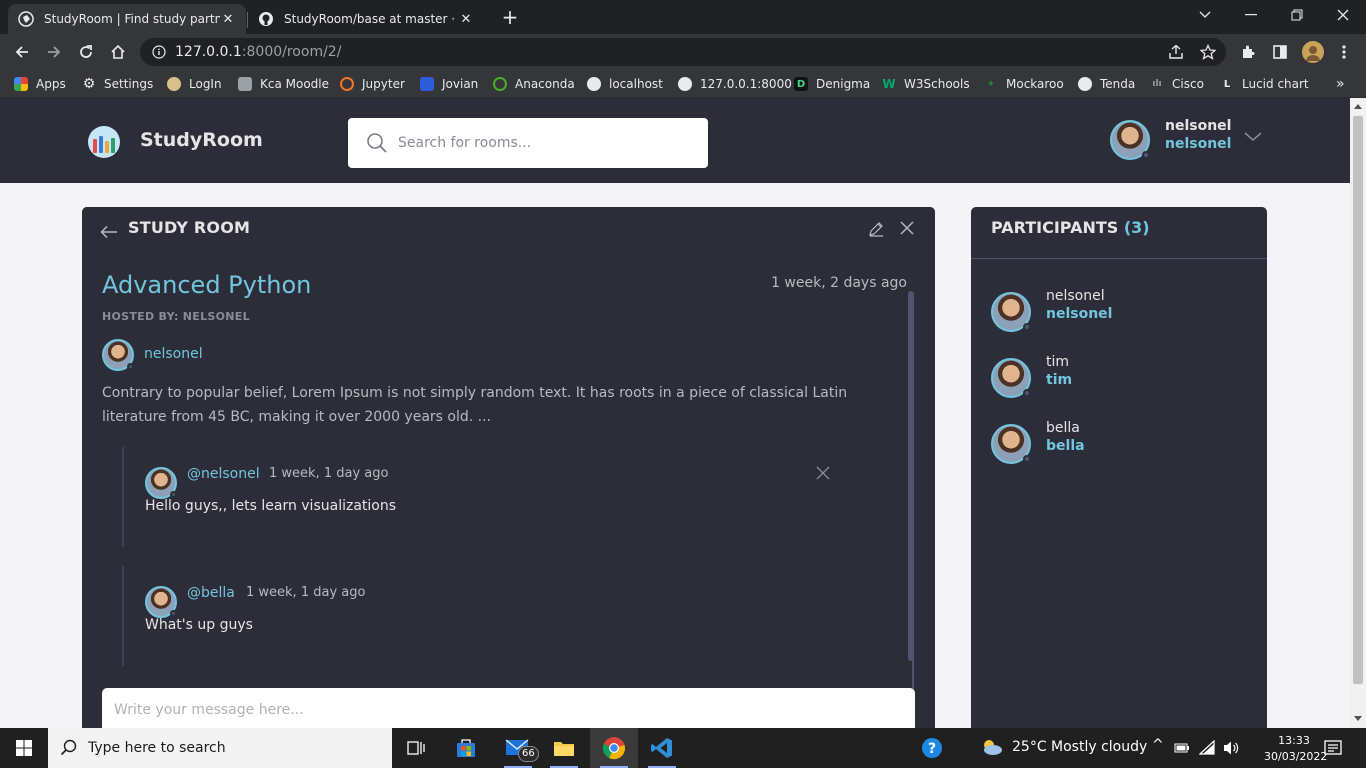 Image resolution: width=1366 pixels, height=768 pixels. I want to click on browser-tab-active: StudyRoom | Find study partners ✕, so click(127, 19).